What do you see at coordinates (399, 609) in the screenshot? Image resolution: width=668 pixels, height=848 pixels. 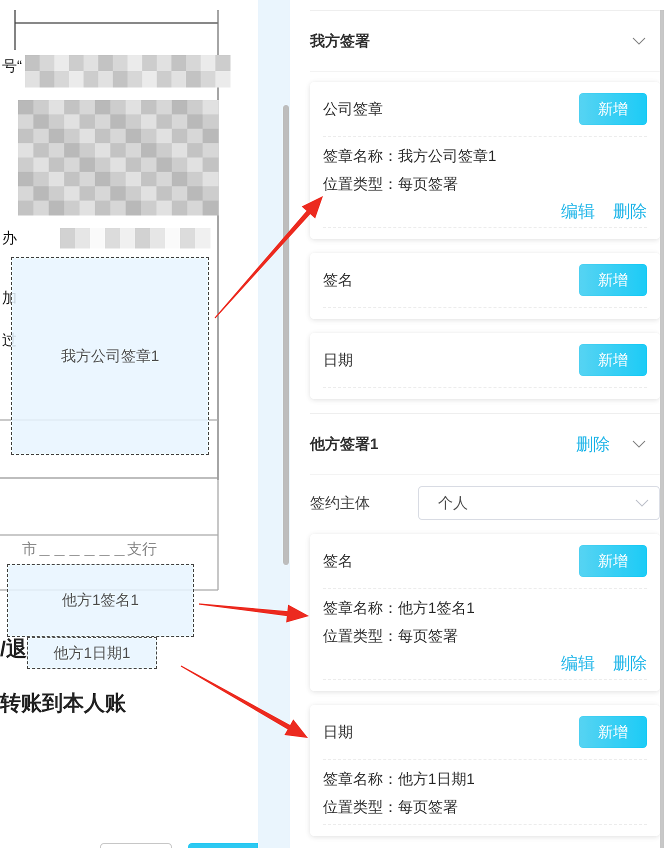 I see `seal-info: 签章名称：他方1签名1` at bounding box center [399, 609].